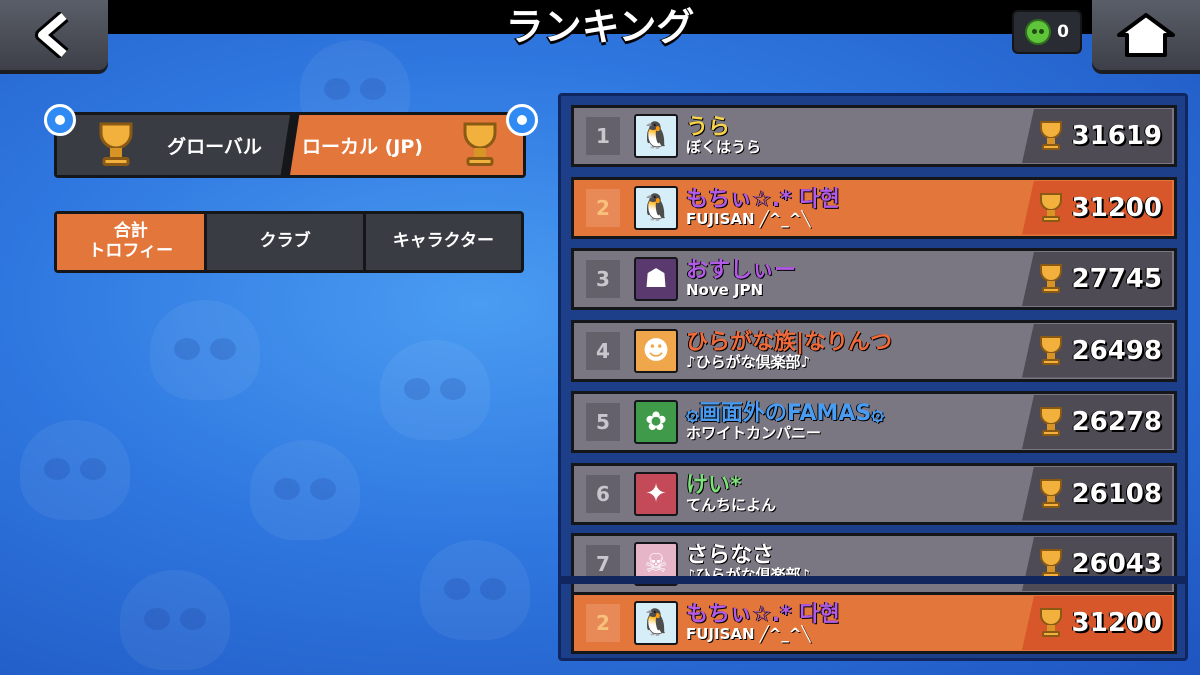 The image size is (1200, 675). What do you see at coordinates (362, 146) in the screenshot?
I see `tab-local-label: ローカル (JP)` at bounding box center [362, 146].